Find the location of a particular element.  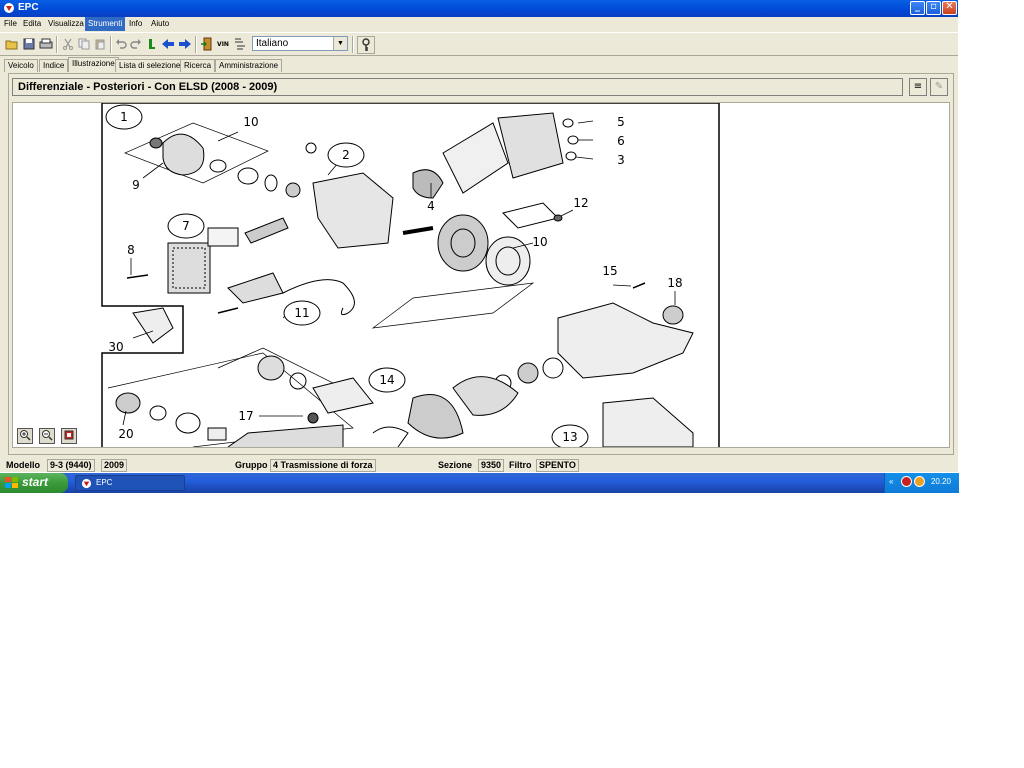

callout-18: 18 is located at coordinates (674, 283).